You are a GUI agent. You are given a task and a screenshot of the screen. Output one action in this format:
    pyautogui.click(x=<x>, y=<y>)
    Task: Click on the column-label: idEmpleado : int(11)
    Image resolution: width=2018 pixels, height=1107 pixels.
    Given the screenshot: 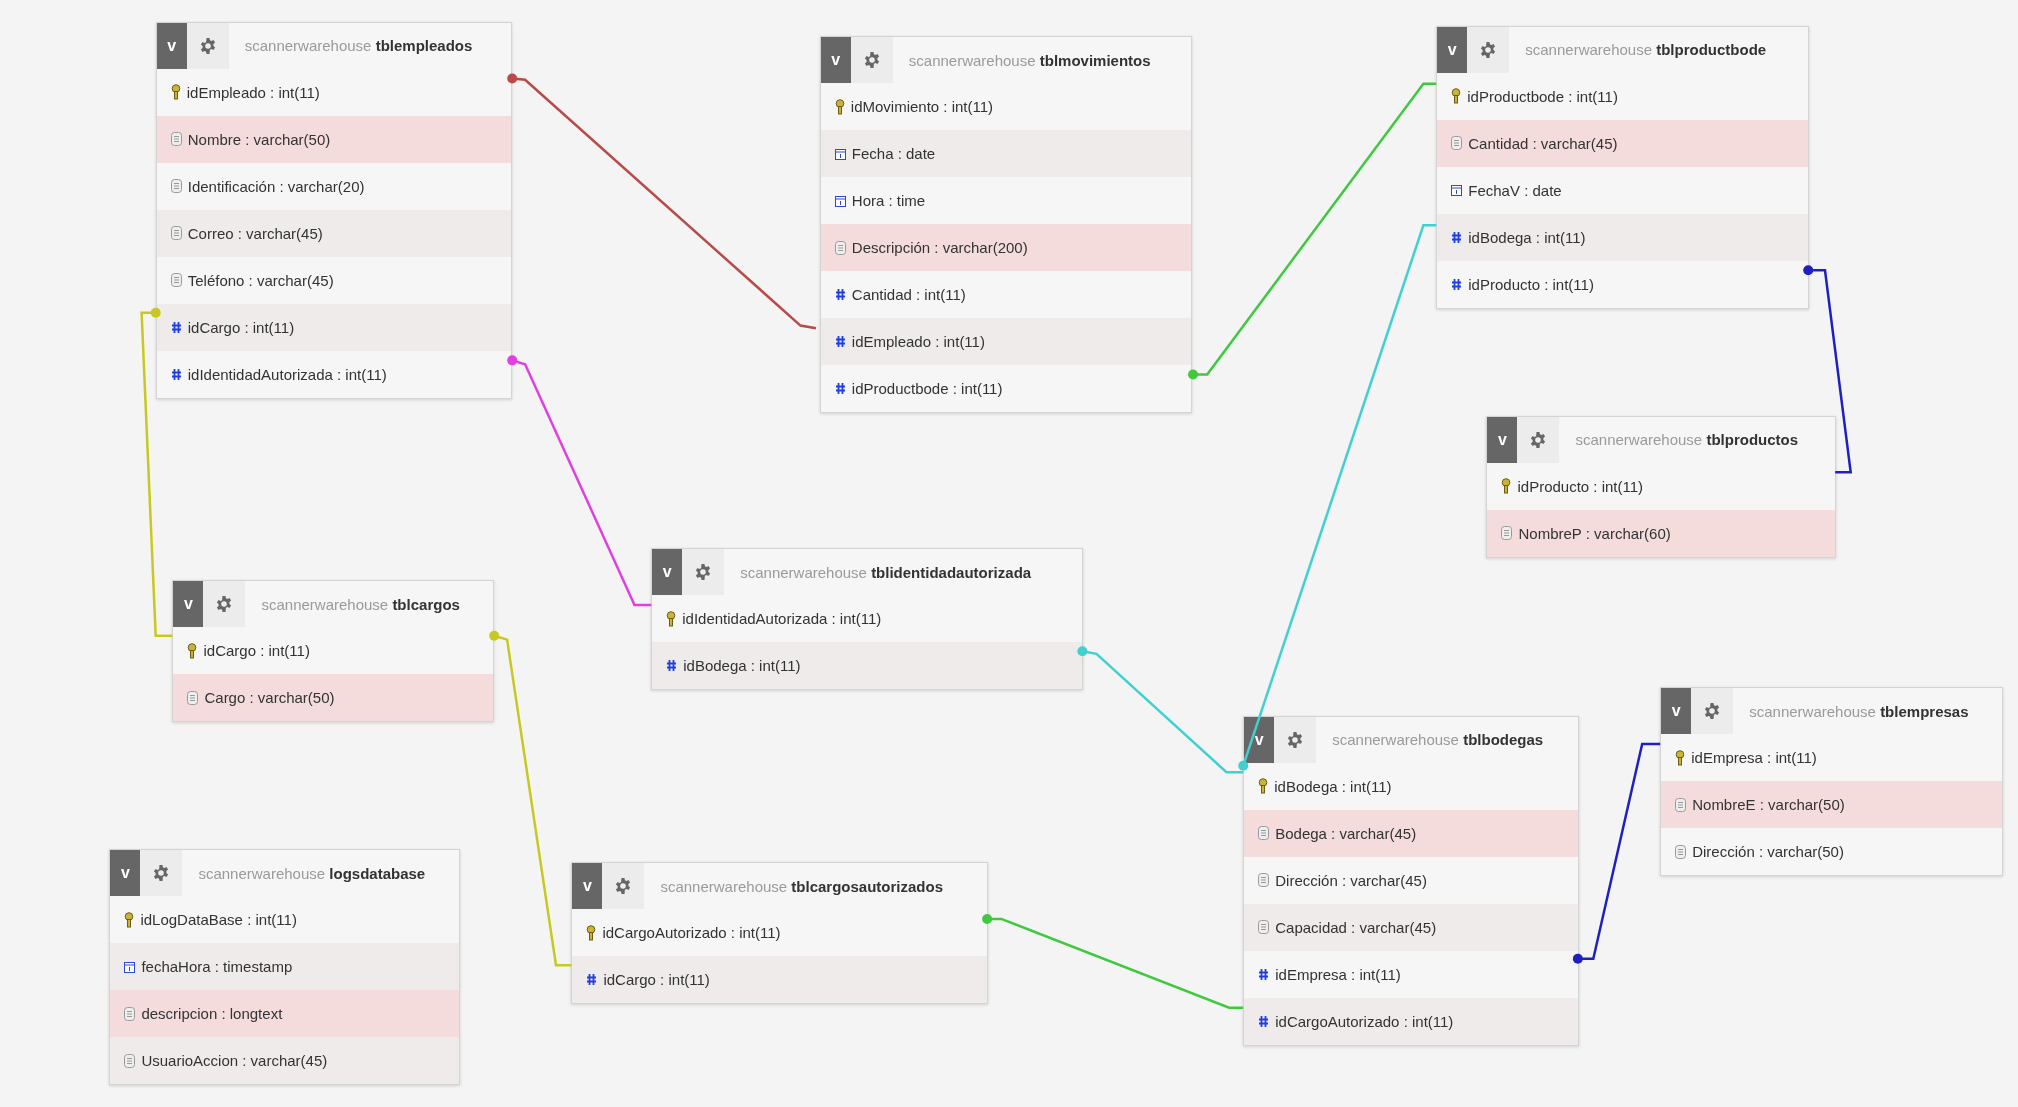 What is the action you would take?
    pyautogui.click(x=253, y=92)
    